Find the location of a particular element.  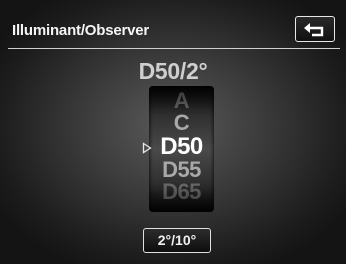

current-setting-value: D50/2° is located at coordinates (173, 71).